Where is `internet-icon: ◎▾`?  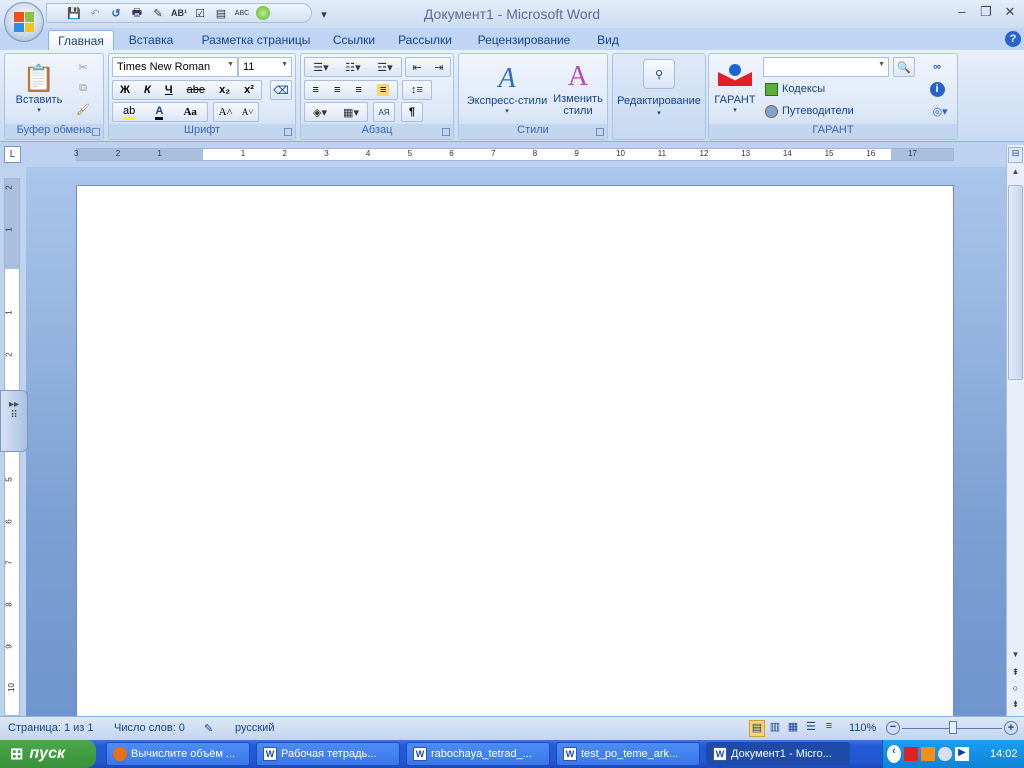
internet-icon: ◎▾ is located at coordinates (940, 111).